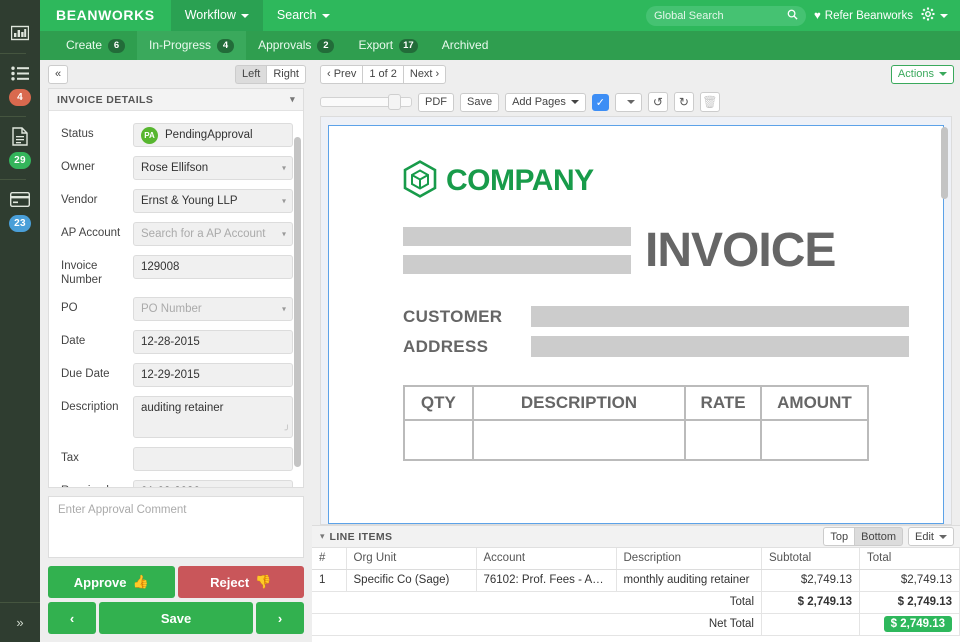 Image resolution: width=960 pixels, height=642 pixels. I want to click on side-toggle-left: Left, so click(250, 74).